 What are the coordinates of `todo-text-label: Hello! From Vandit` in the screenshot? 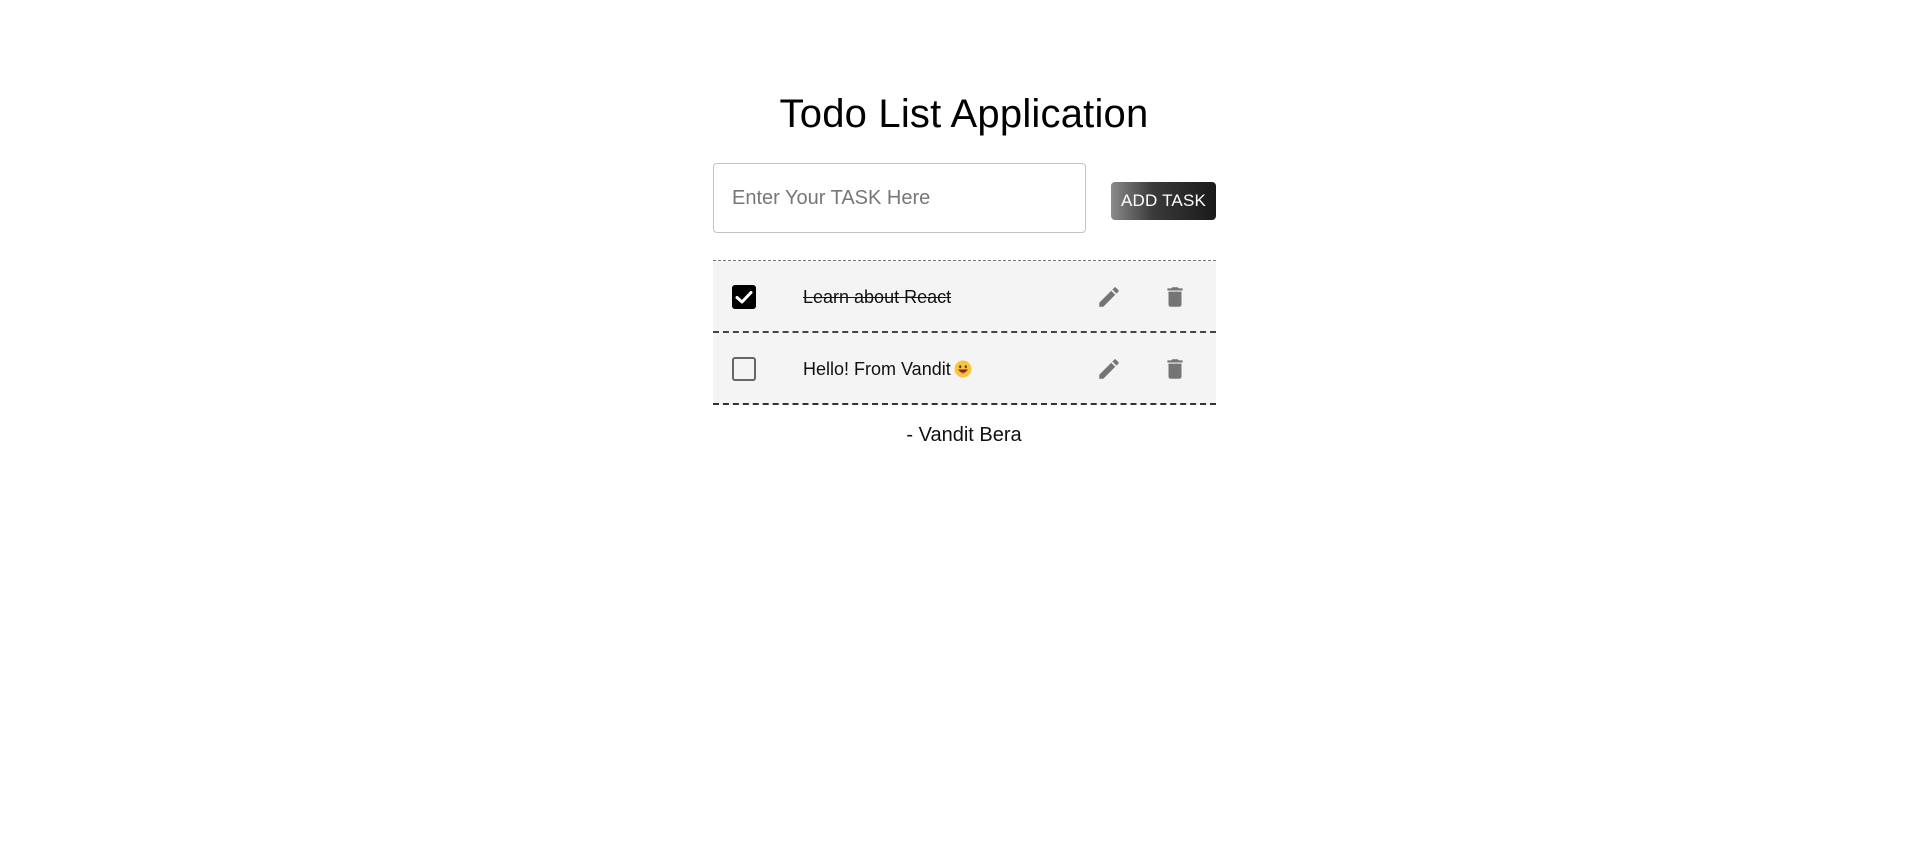 It's located at (877, 369).